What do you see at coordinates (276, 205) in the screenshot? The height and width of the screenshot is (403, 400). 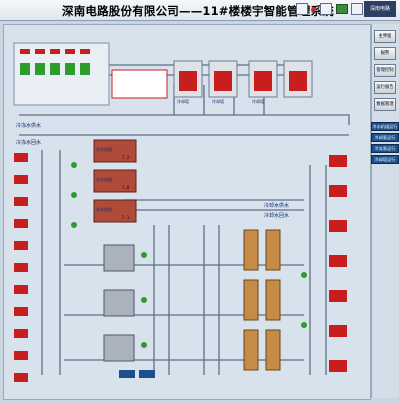 I see `cooling-water-supply-label: 冷却水供水` at bounding box center [276, 205].